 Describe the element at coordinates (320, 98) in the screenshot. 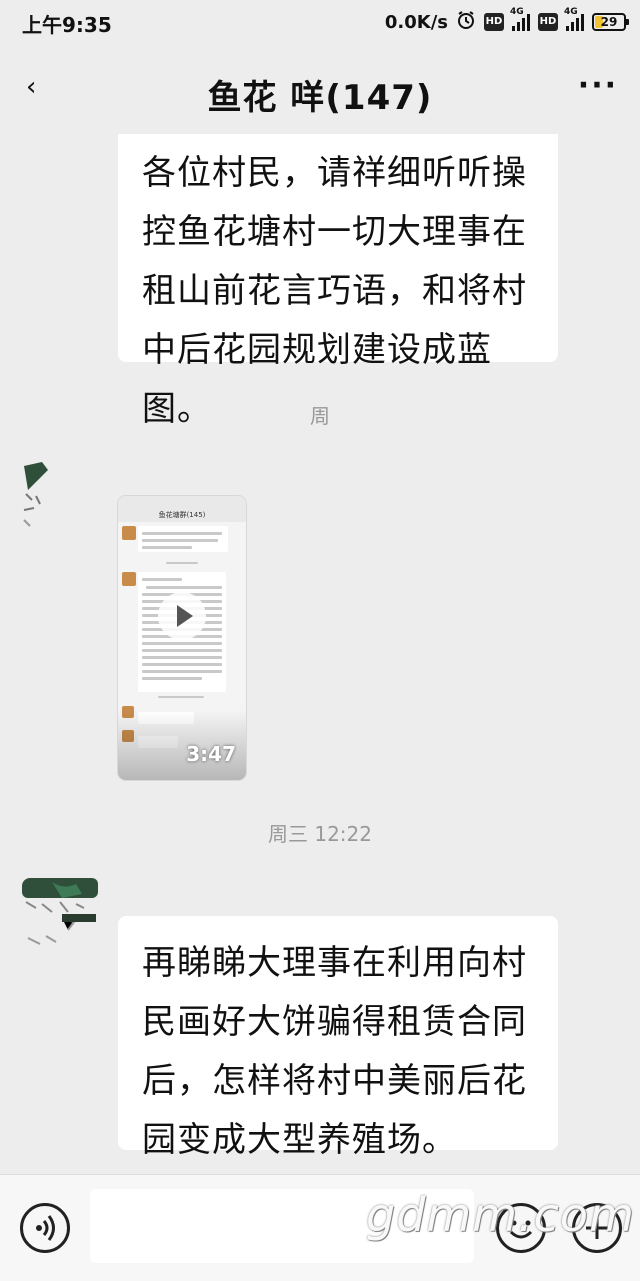

I see `chat-title: 鱼花 咩(147)` at that location.